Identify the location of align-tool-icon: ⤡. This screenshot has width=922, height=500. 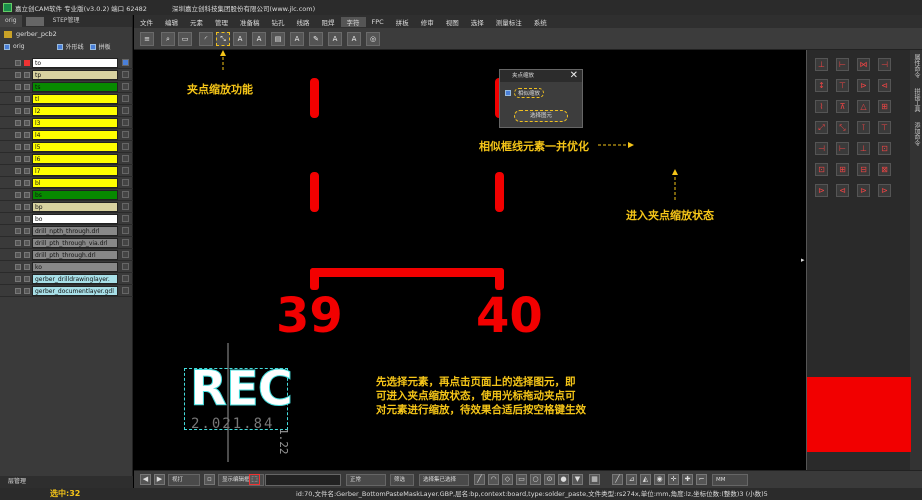
(842, 127).